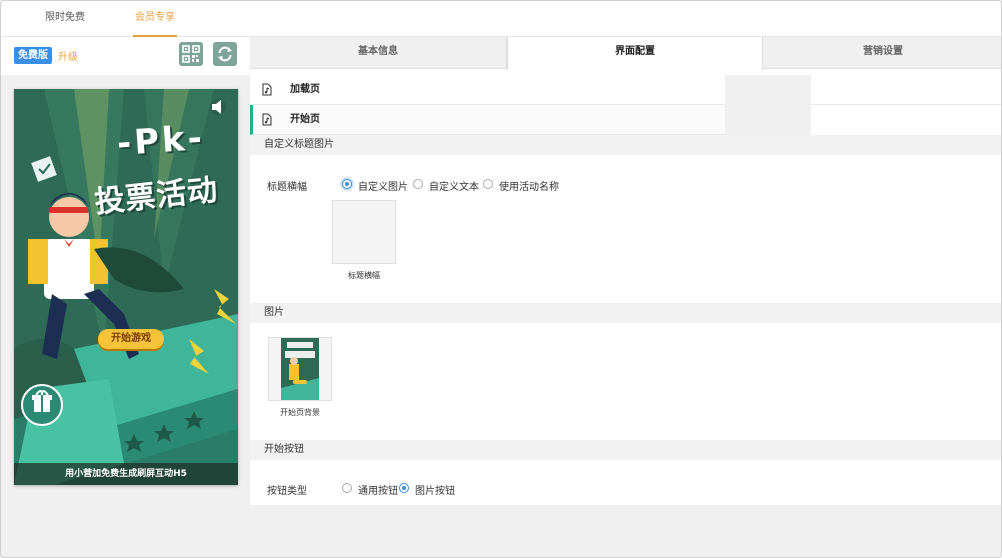 This screenshot has width=1002, height=558. Describe the element at coordinates (125, 56) in the screenshot. I see `preview-toolbar: 免费版 升级` at that location.